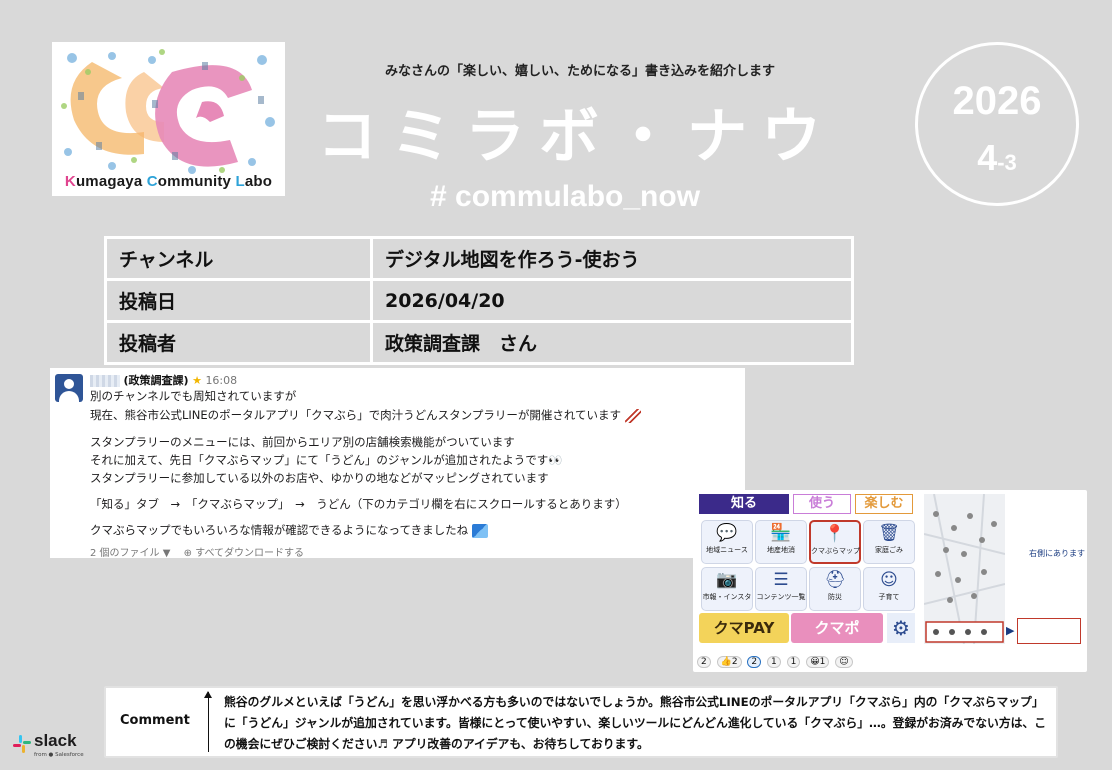  What do you see at coordinates (997, 101) in the screenshot?
I see `date-year: 2026` at bounding box center [997, 101].